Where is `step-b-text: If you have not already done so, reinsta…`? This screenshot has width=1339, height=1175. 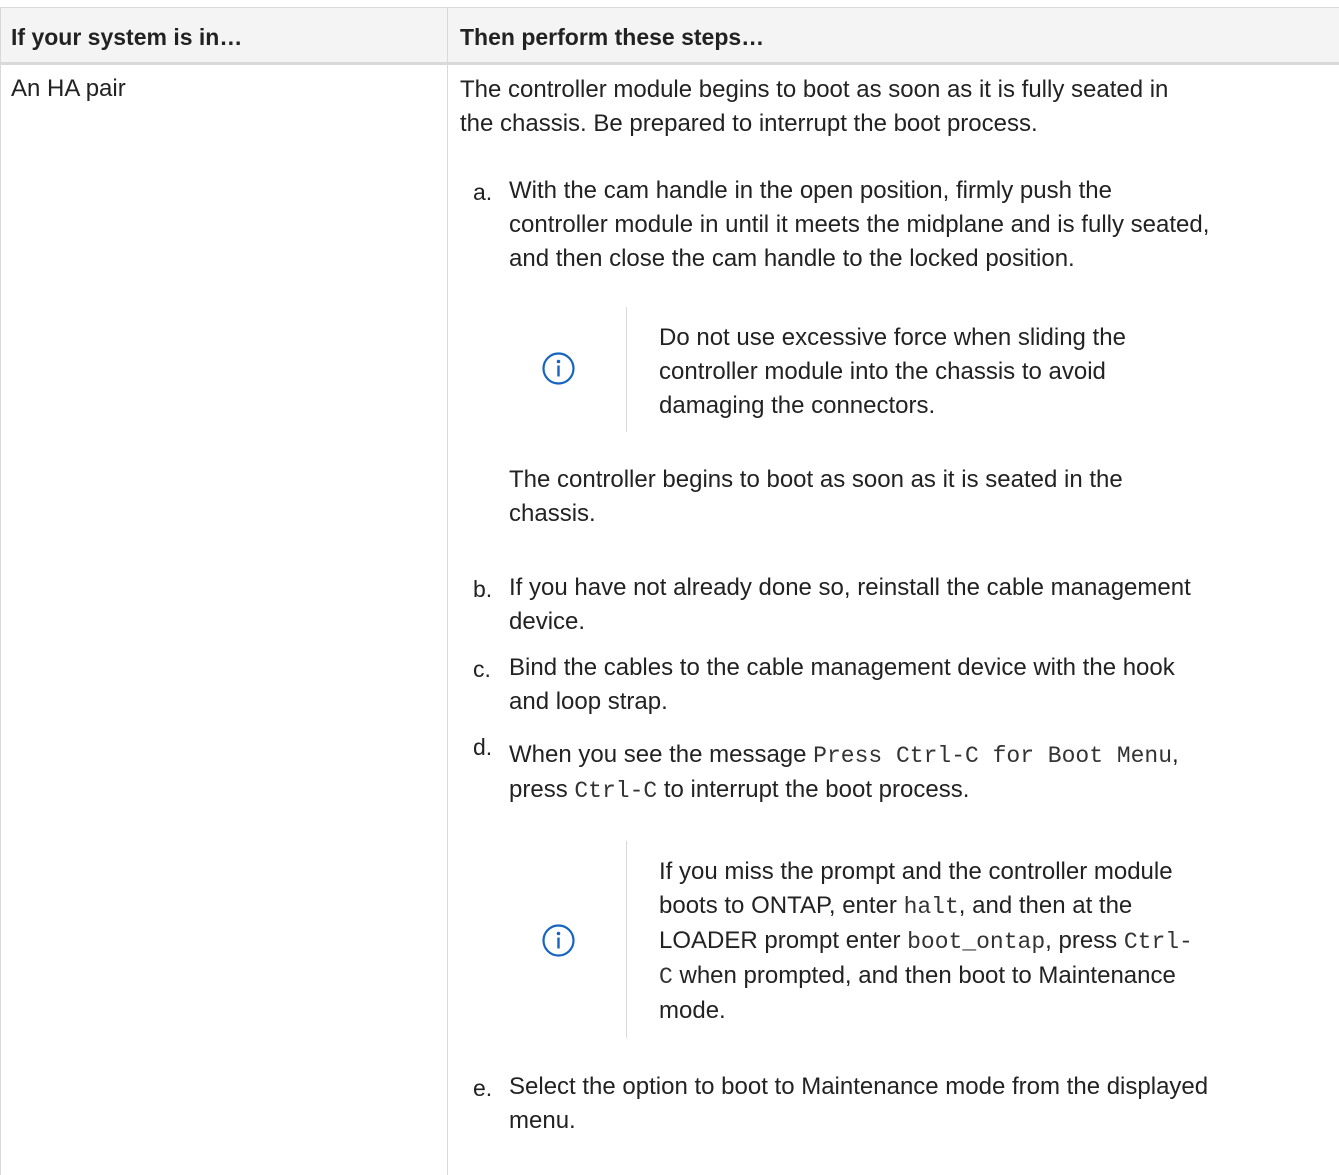 step-b-text: If you have not already done so, reinsta… is located at coordinates (850, 604).